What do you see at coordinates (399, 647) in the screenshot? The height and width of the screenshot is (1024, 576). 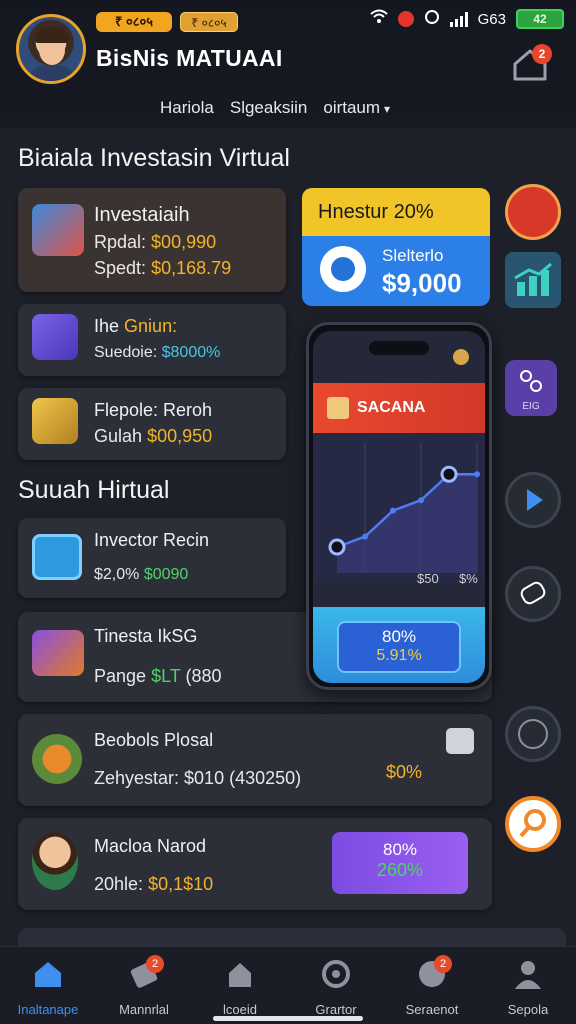 I see `phone-action-button: 80% 5.91%` at bounding box center [399, 647].